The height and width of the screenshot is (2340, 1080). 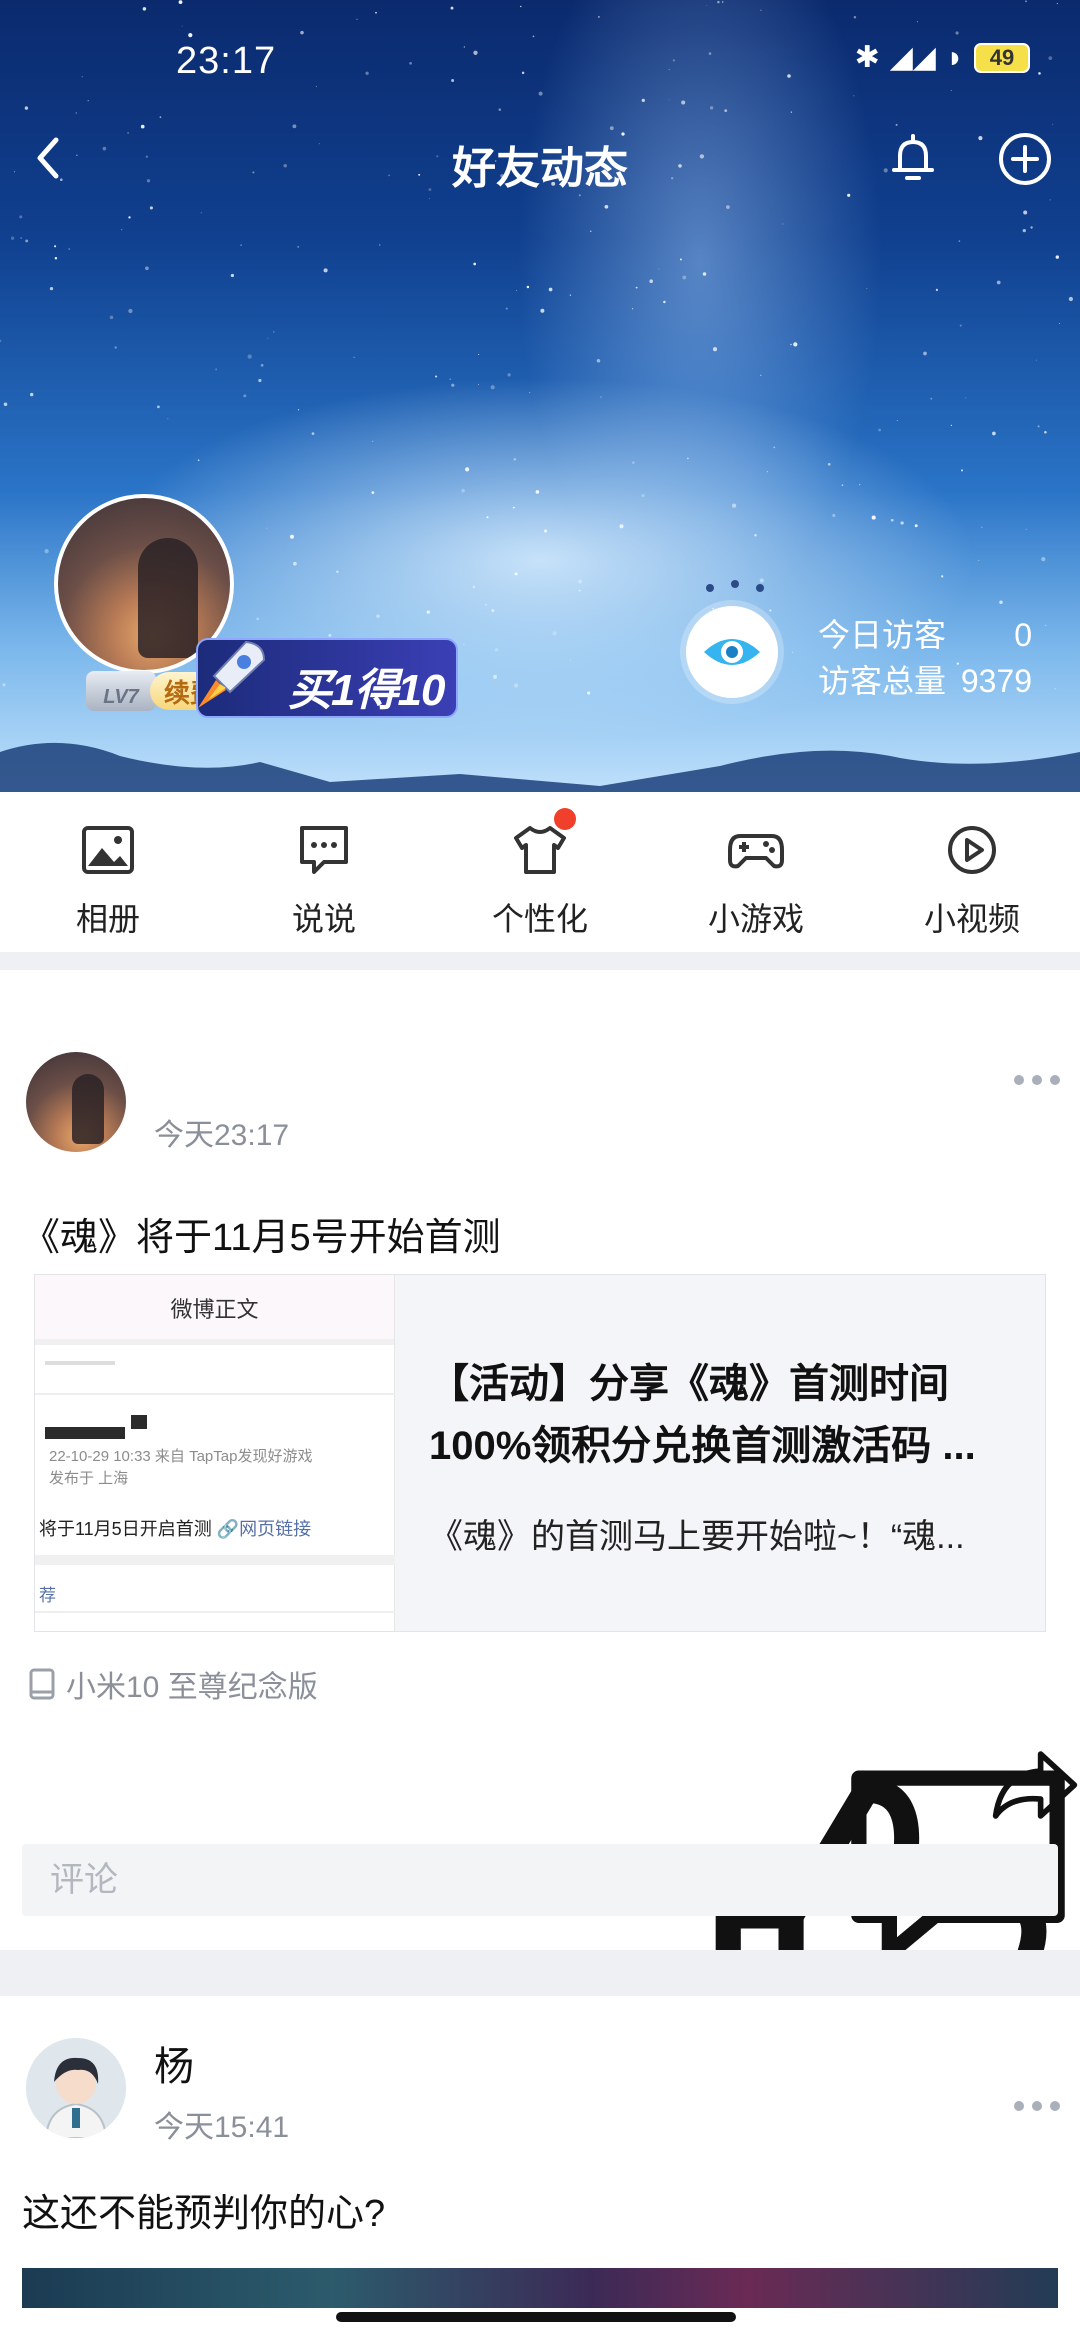 What do you see at coordinates (882, 681) in the screenshot?
I see `visitors-total-label: 访客总量` at bounding box center [882, 681].